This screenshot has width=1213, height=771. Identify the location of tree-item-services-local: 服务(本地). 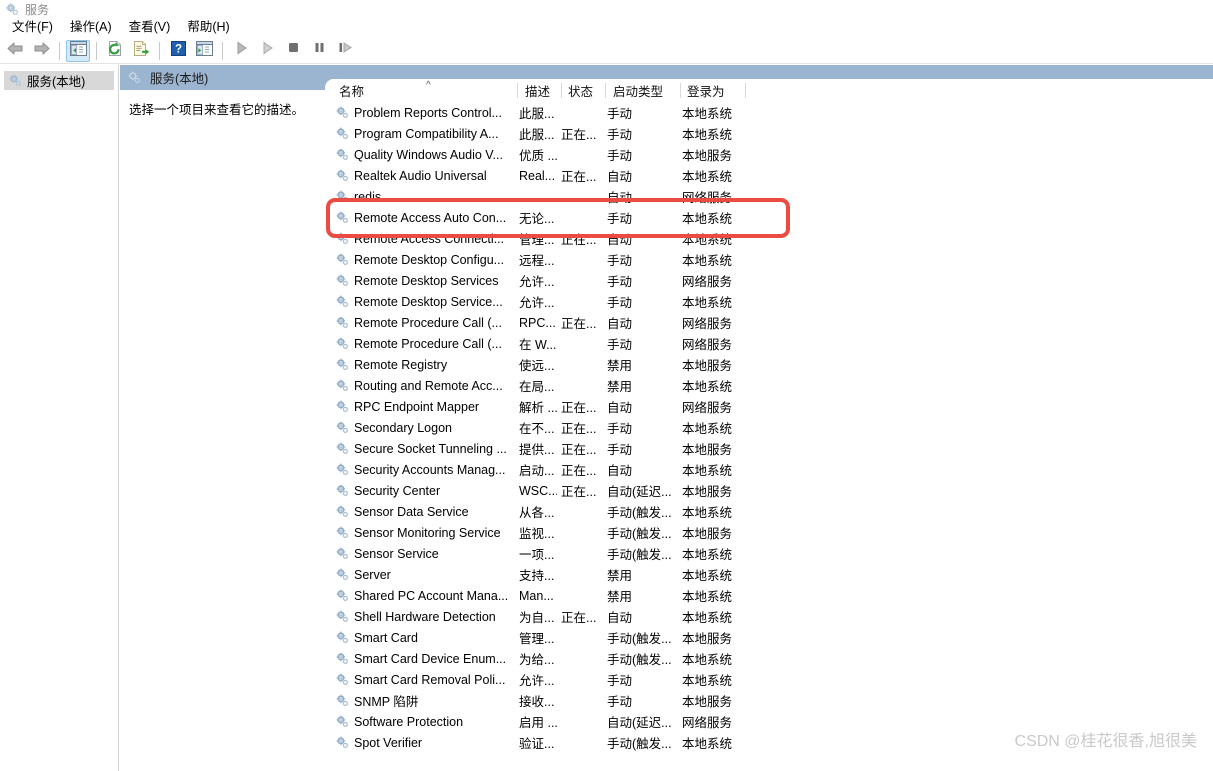
(59, 80).